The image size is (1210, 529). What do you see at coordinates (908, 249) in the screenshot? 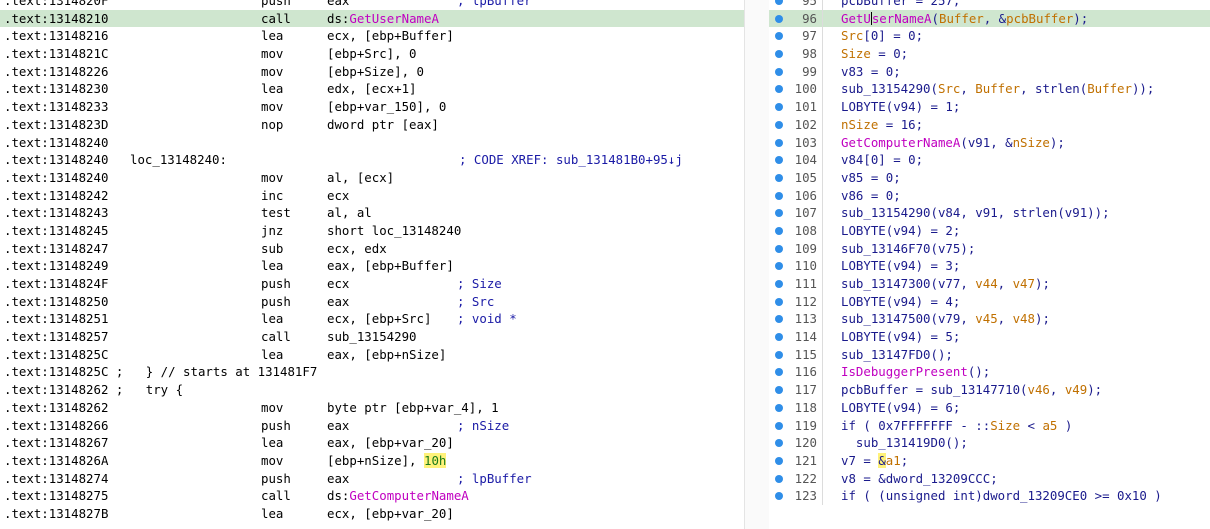
I see `pseudo-code: sub_13146F70(v75);` at bounding box center [908, 249].